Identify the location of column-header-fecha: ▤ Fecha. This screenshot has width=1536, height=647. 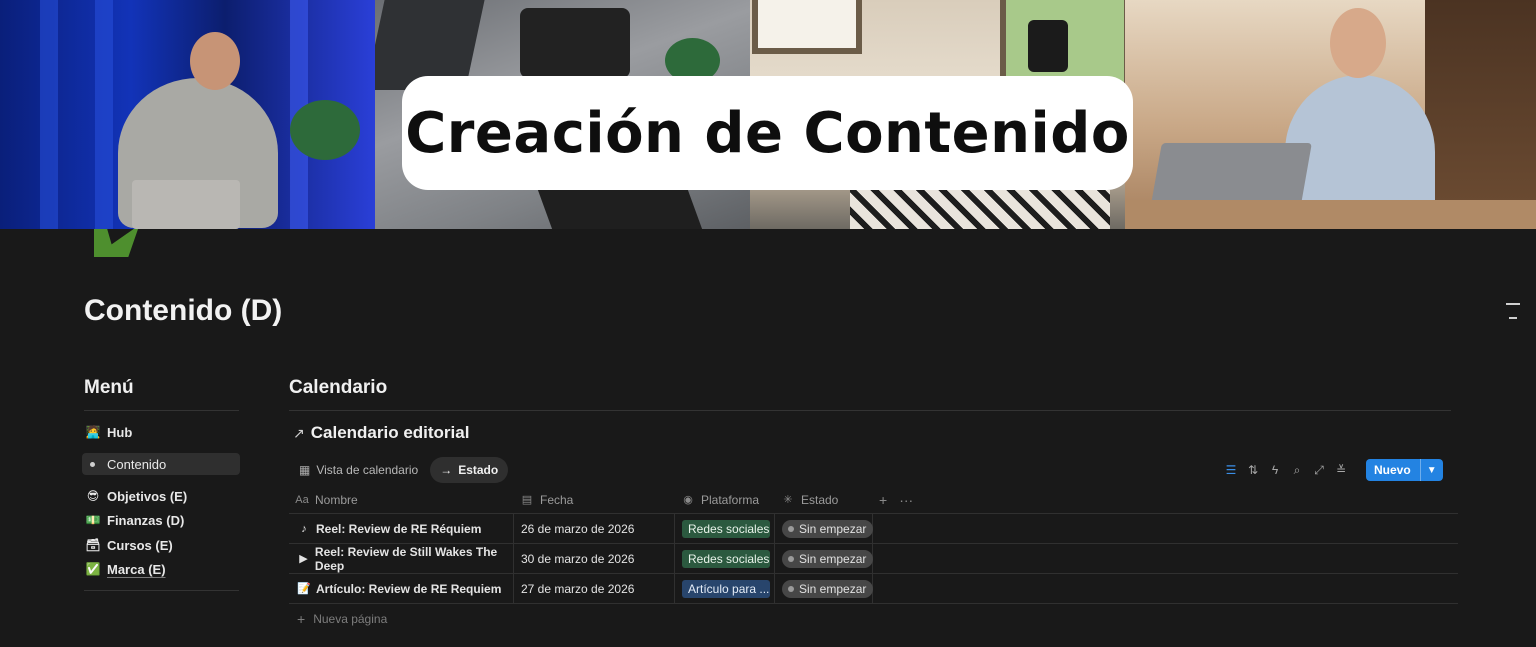
(594, 500).